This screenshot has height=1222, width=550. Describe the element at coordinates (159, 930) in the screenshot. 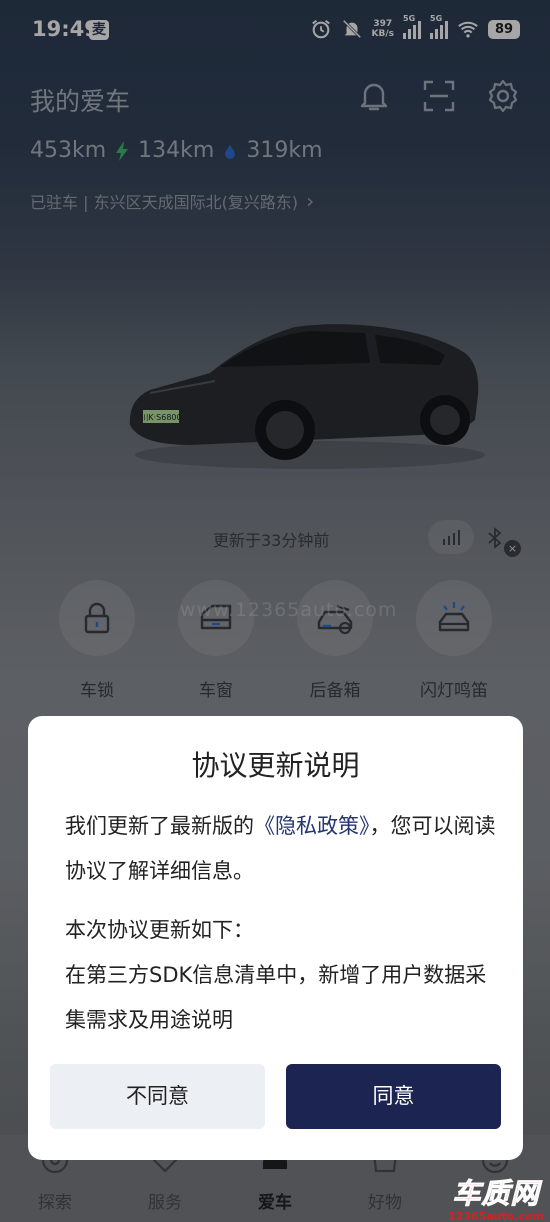

I see `dialog-paragraph-2-heading: 本次协议更新如下：` at that location.